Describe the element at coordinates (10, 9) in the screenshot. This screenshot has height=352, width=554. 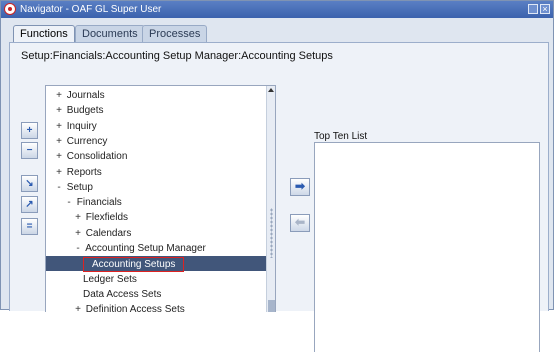
I see `oracle-app-icon` at that location.